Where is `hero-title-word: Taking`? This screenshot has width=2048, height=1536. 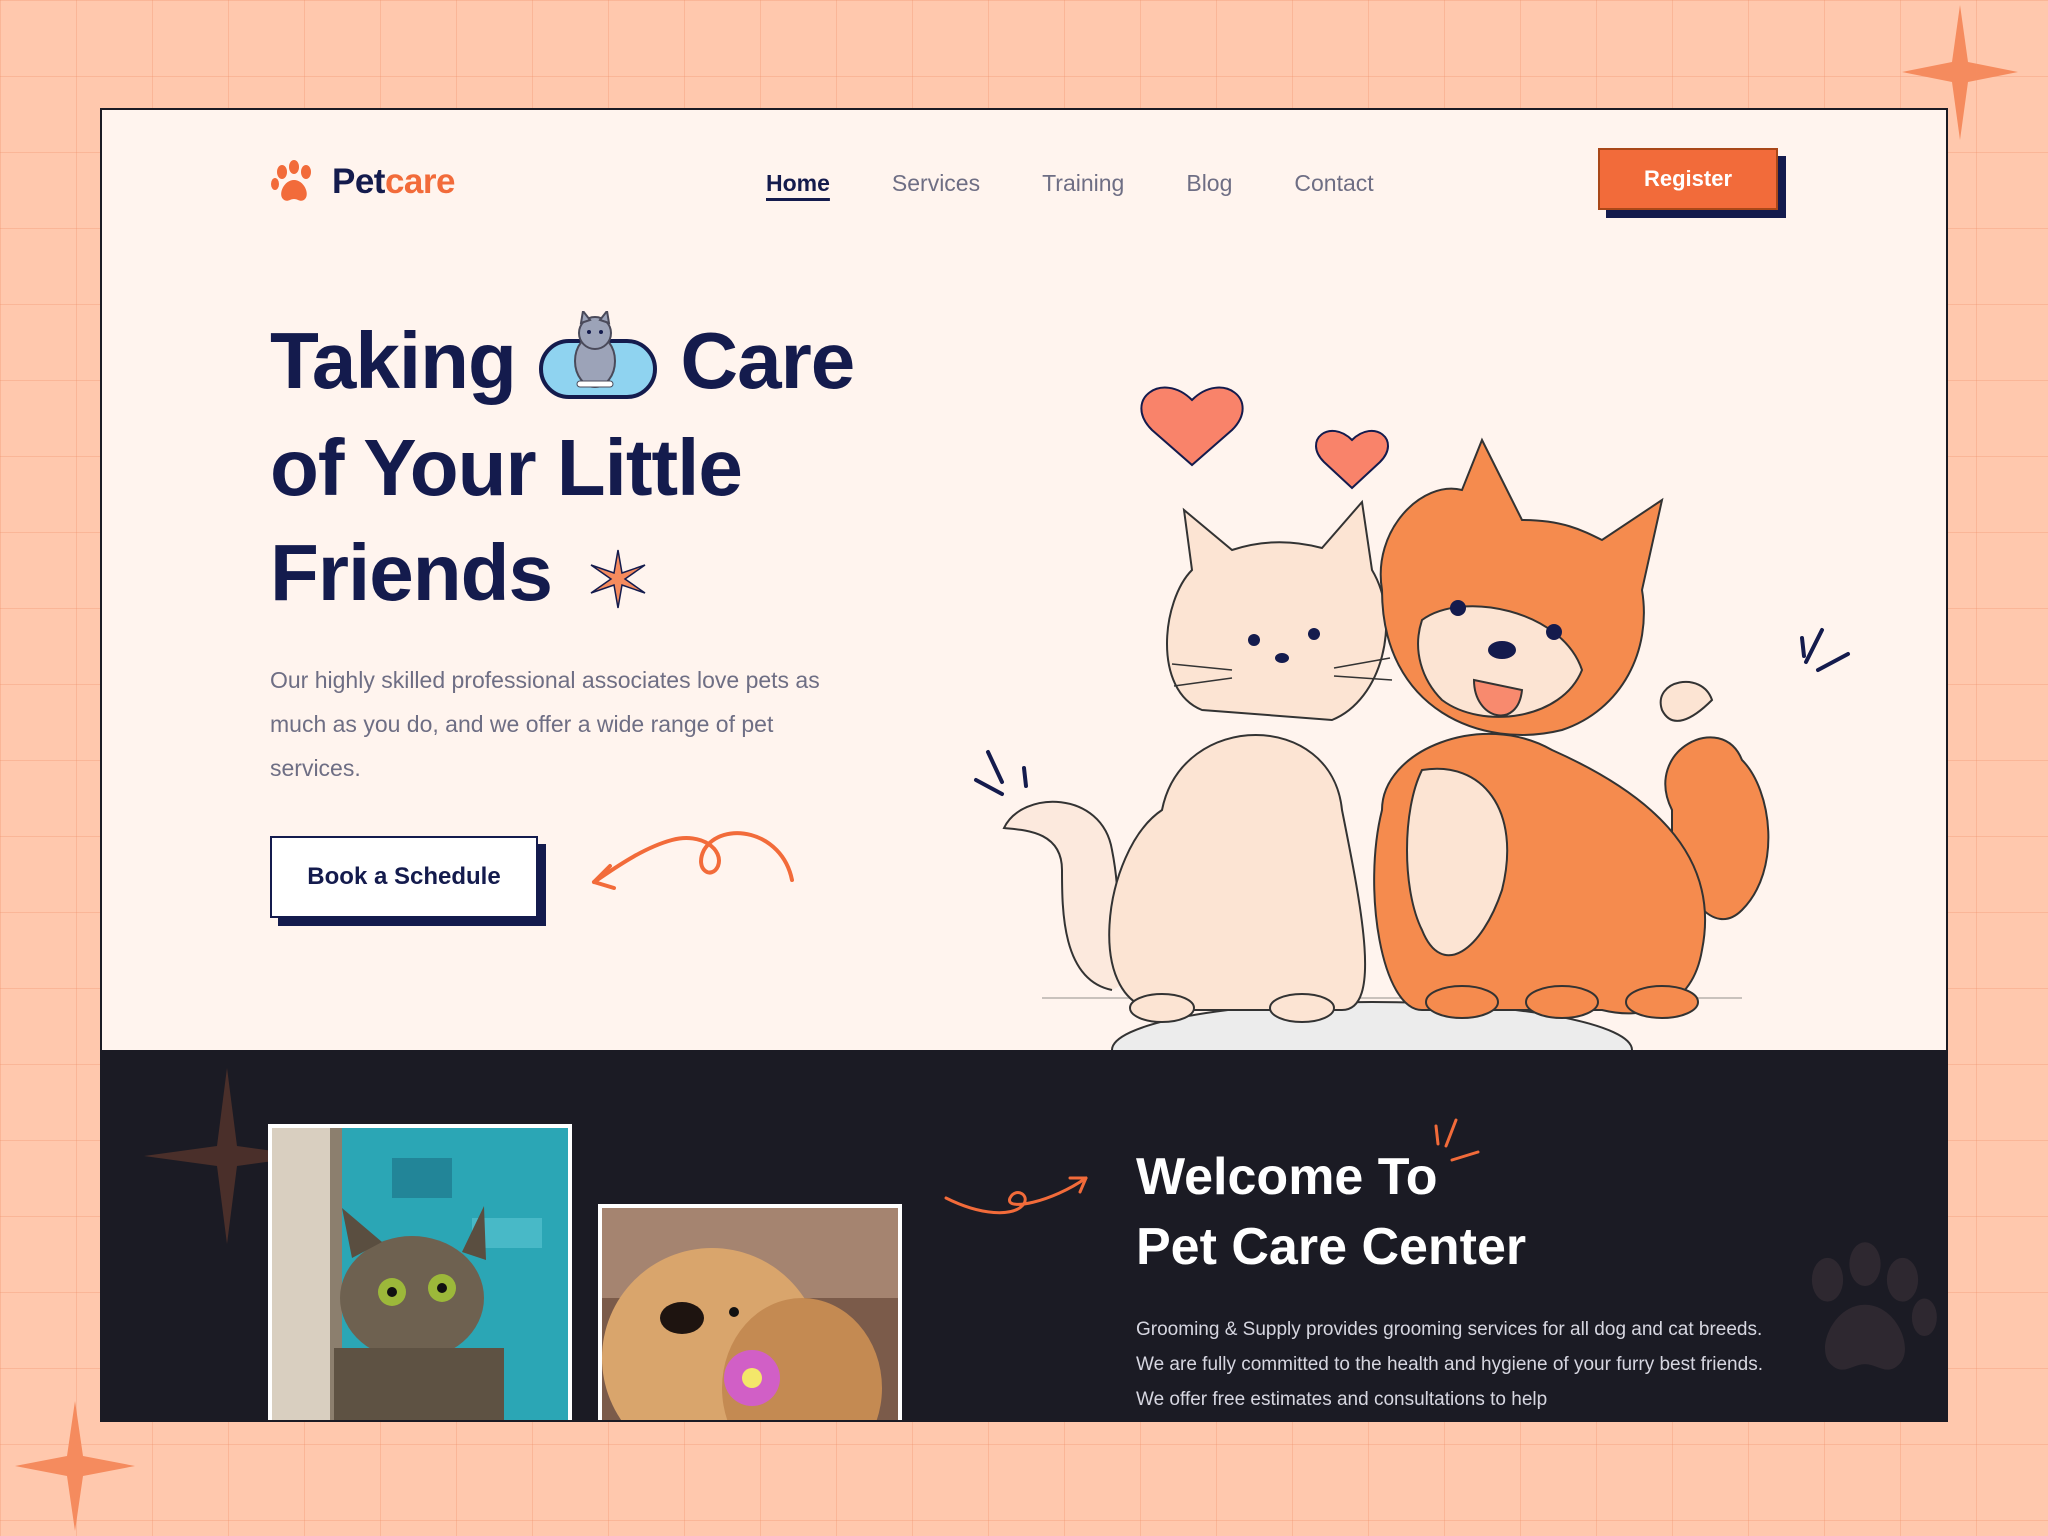 hero-title-word: Taking is located at coordinates (393, 360).